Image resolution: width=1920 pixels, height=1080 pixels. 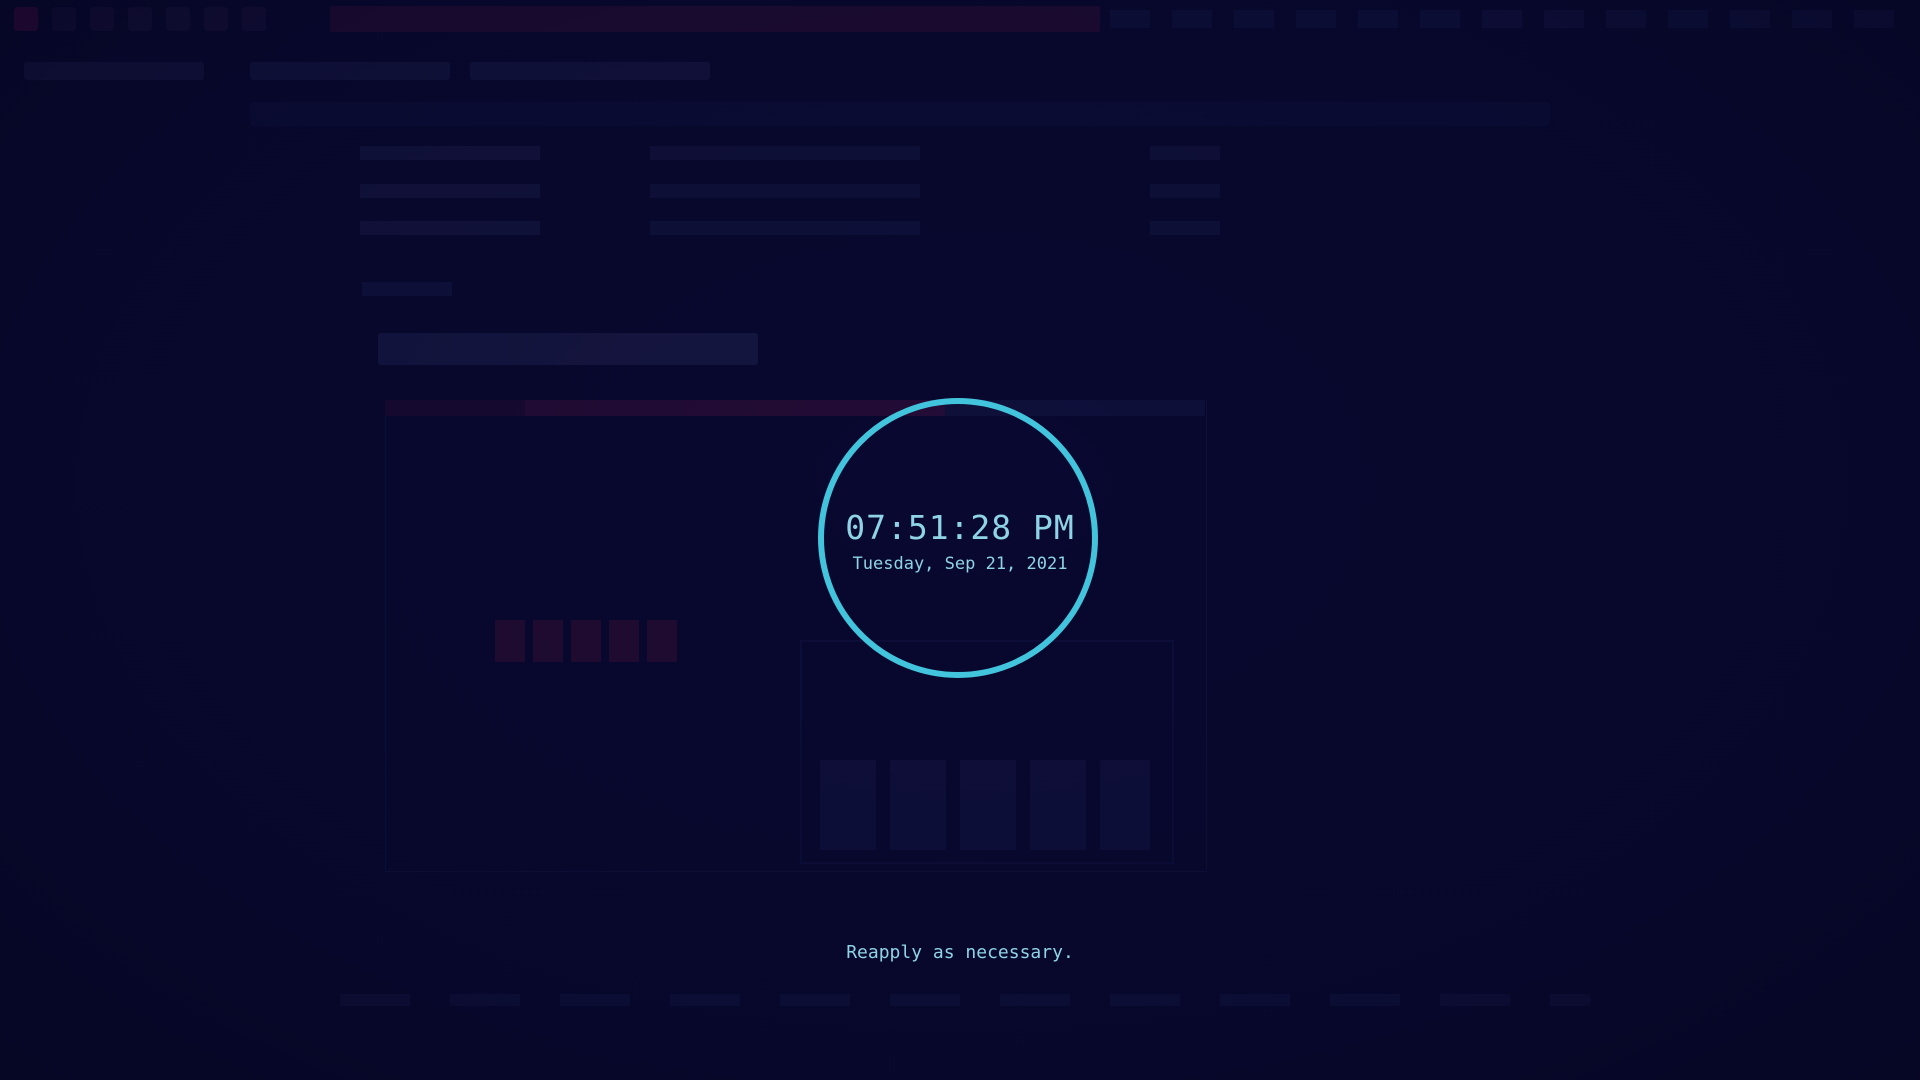 What do you see at coordinates (965, 1000) in the screenshot?
I see `footer-links` at bounding box center [965, 1000].